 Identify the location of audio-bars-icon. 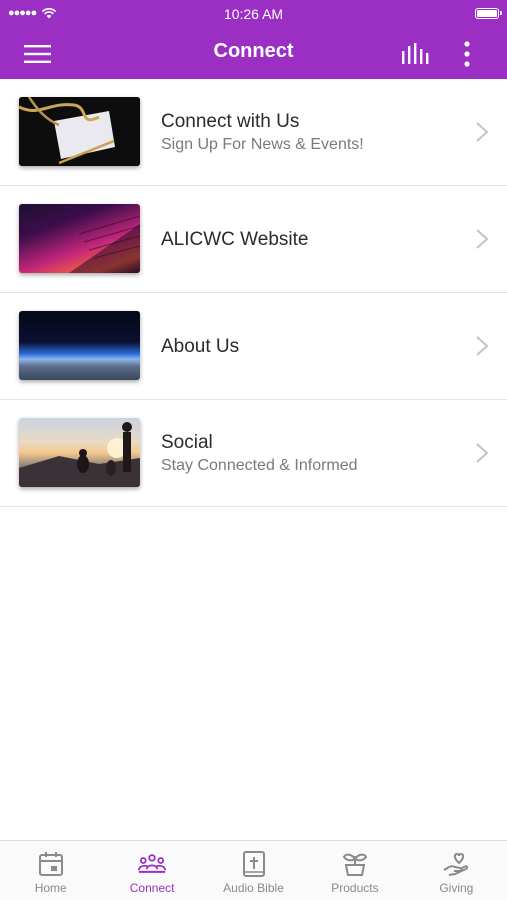
(415, 53).